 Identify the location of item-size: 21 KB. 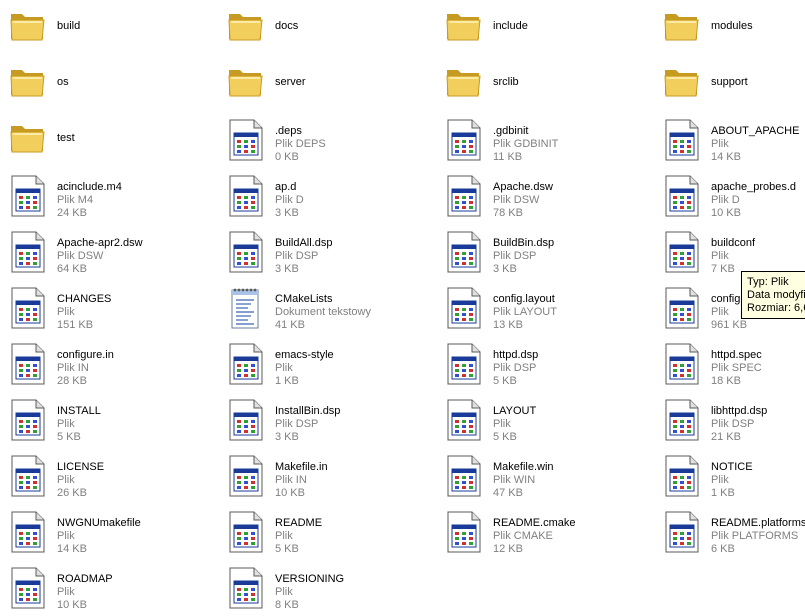
(726, 437).